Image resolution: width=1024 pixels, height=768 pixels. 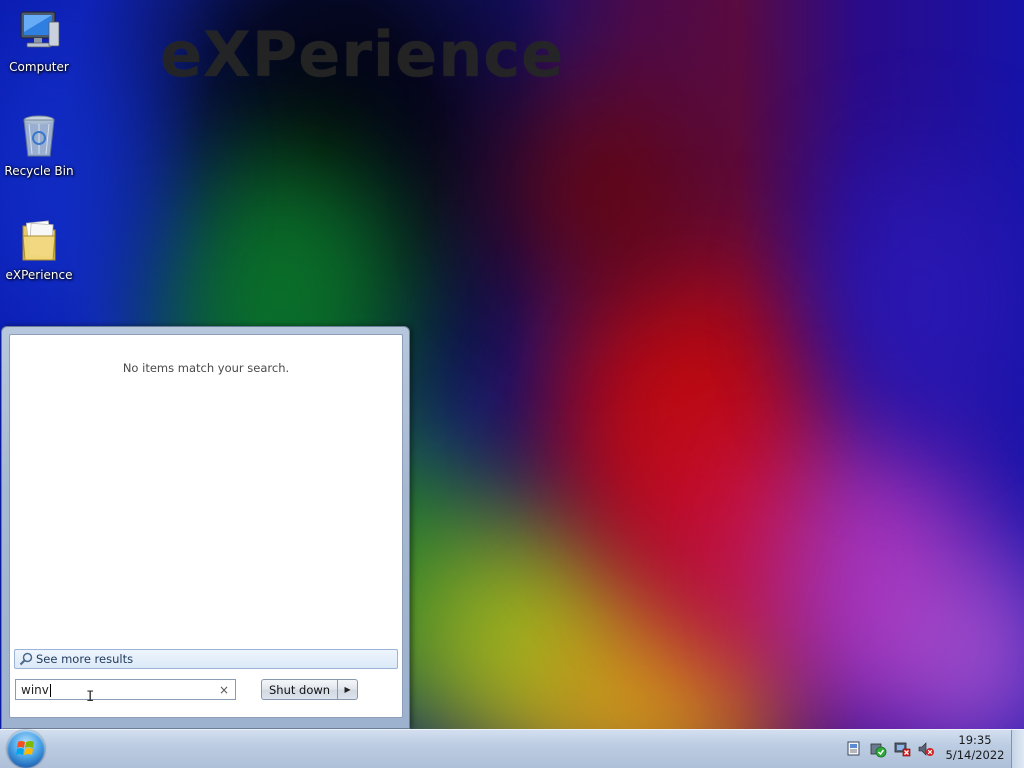 I want to click on see-more-results-button: See more results, so click(x=206, y=659).